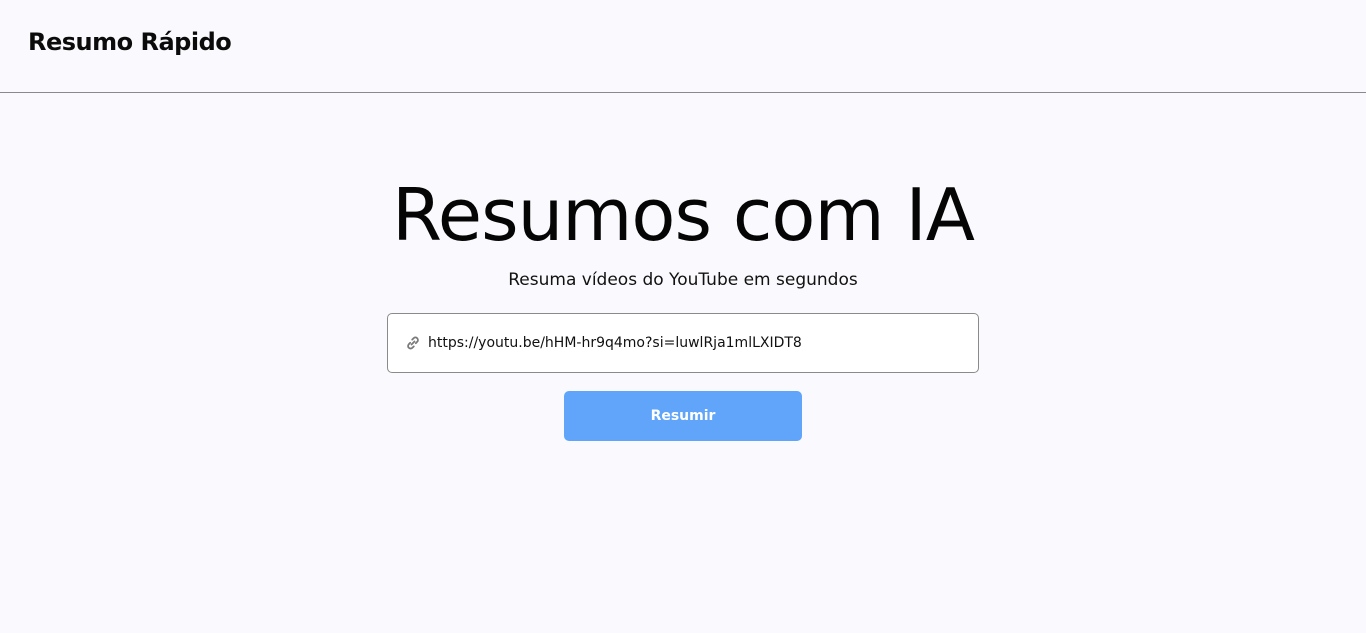 Image resolution: width=1366 pixels, height=633 pixels. I want to click on url-field, so click(683, 343).